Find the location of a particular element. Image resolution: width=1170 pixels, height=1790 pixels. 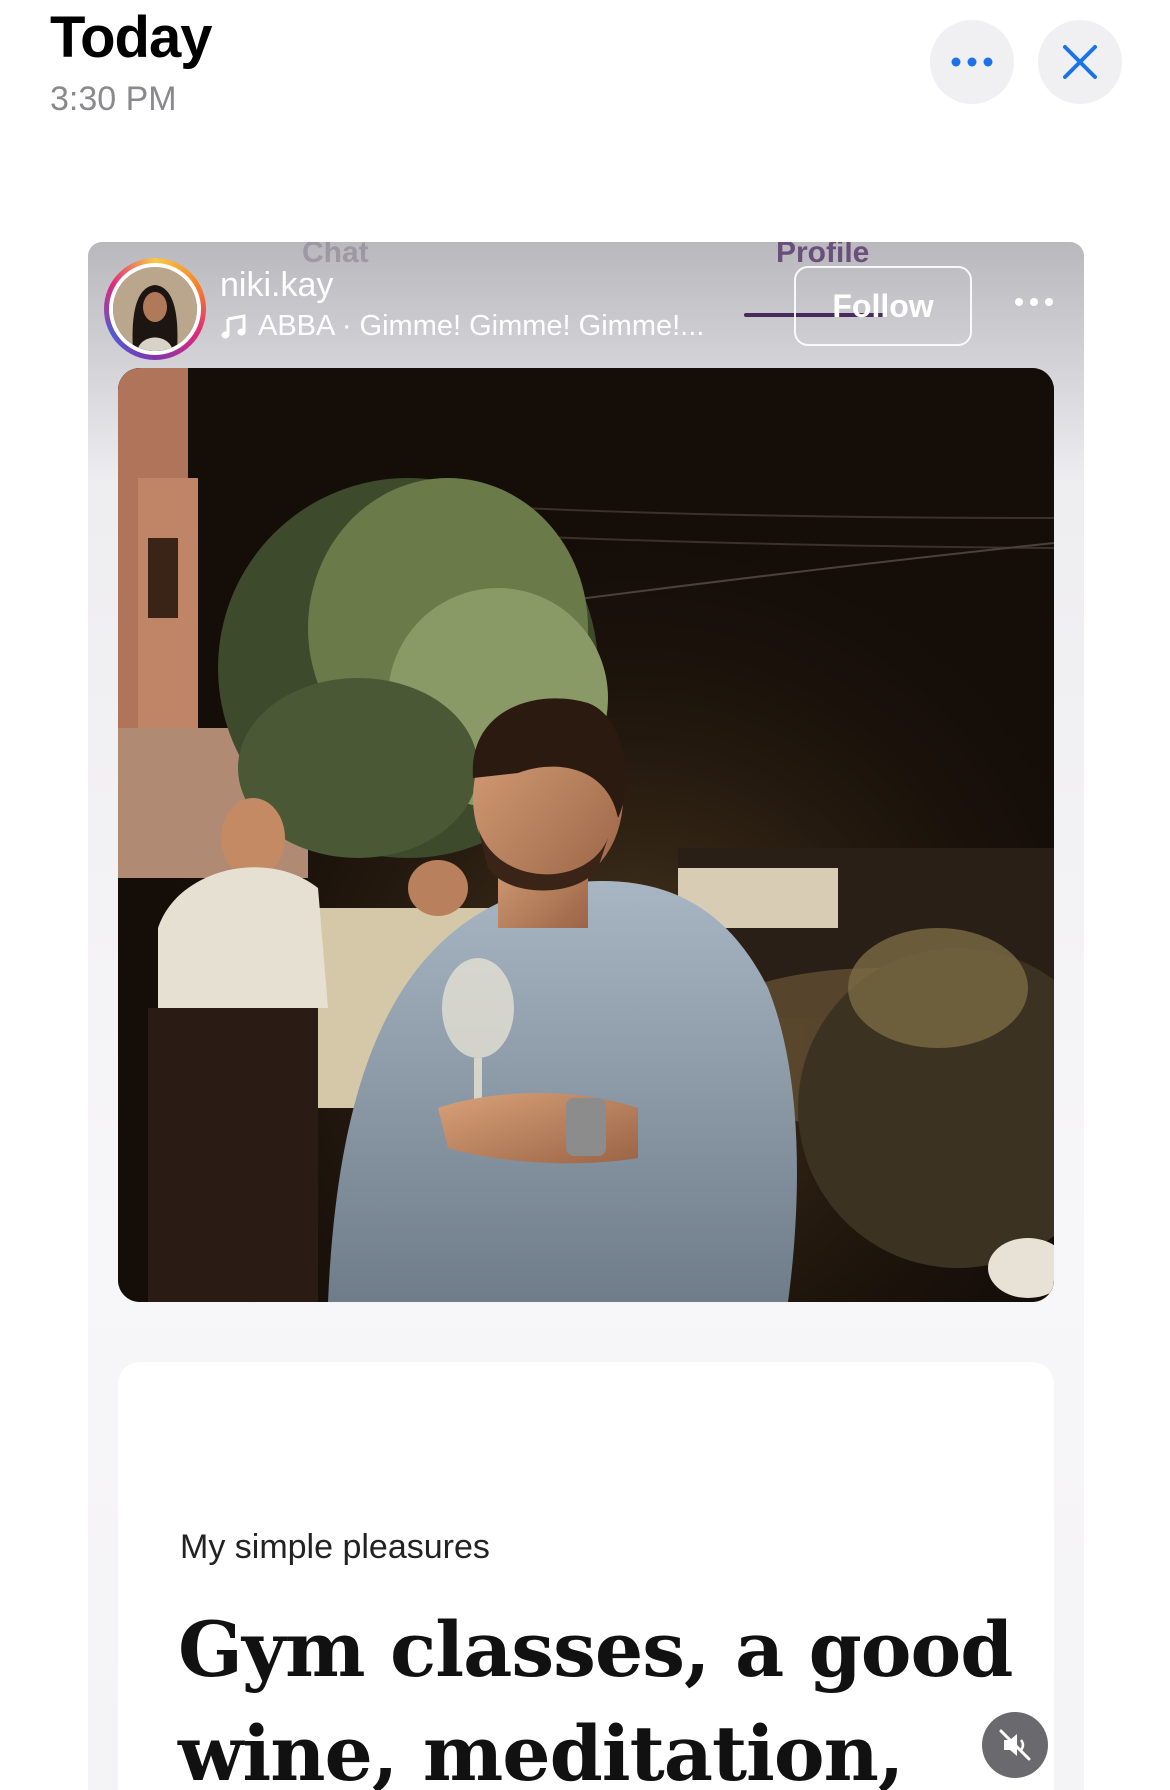

avatar-photo is located at coordinates (155, 309).